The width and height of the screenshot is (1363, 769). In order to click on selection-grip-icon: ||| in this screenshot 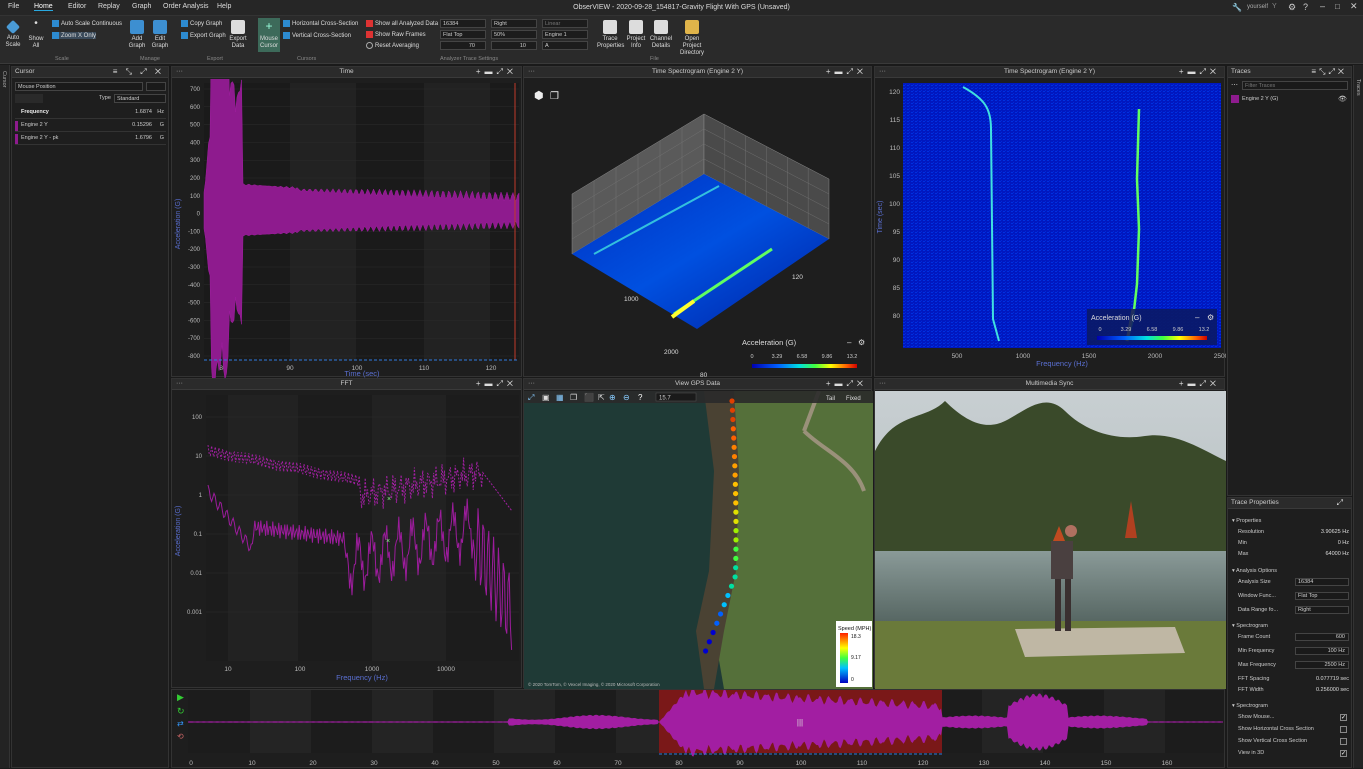, I will do `click(800, 722)`.